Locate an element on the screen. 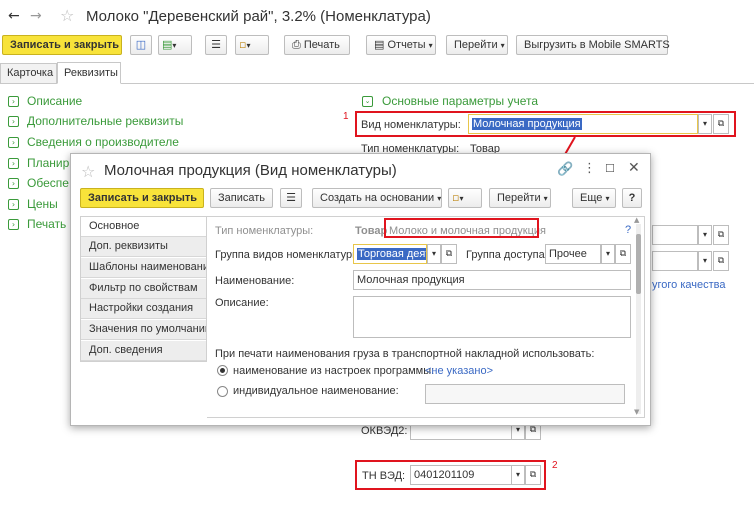 Image resolution: width=754 pixels, height=506 pixels. nav-main: Основное is located at coordinates (143, 227).